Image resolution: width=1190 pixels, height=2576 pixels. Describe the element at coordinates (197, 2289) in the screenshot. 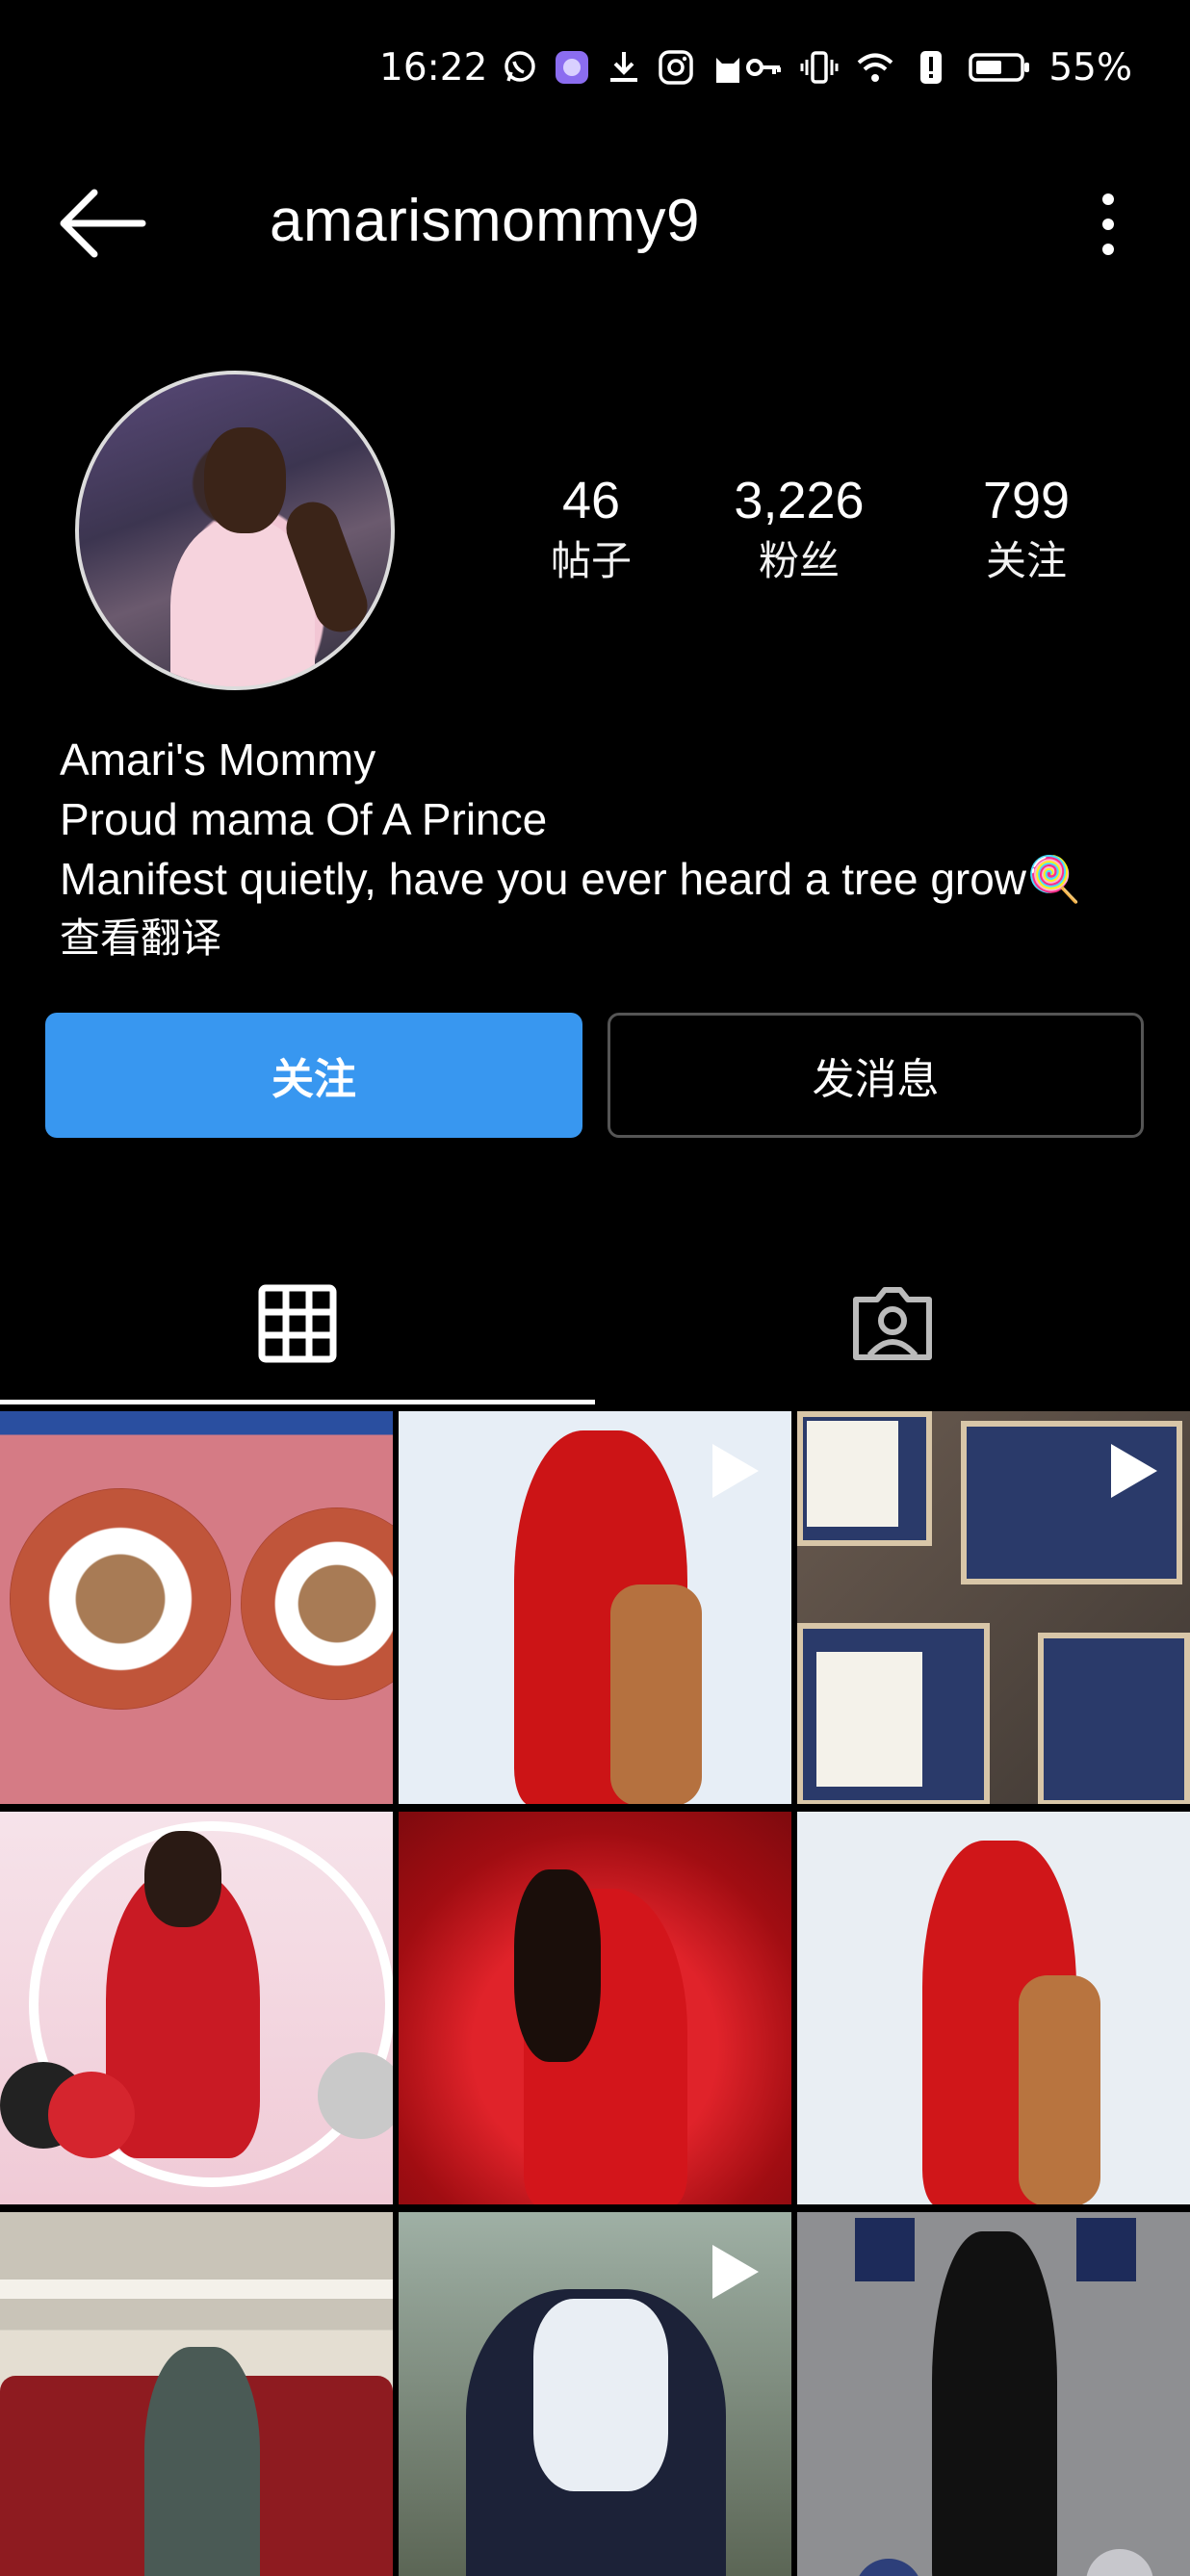

I see `post-railing` at that location.